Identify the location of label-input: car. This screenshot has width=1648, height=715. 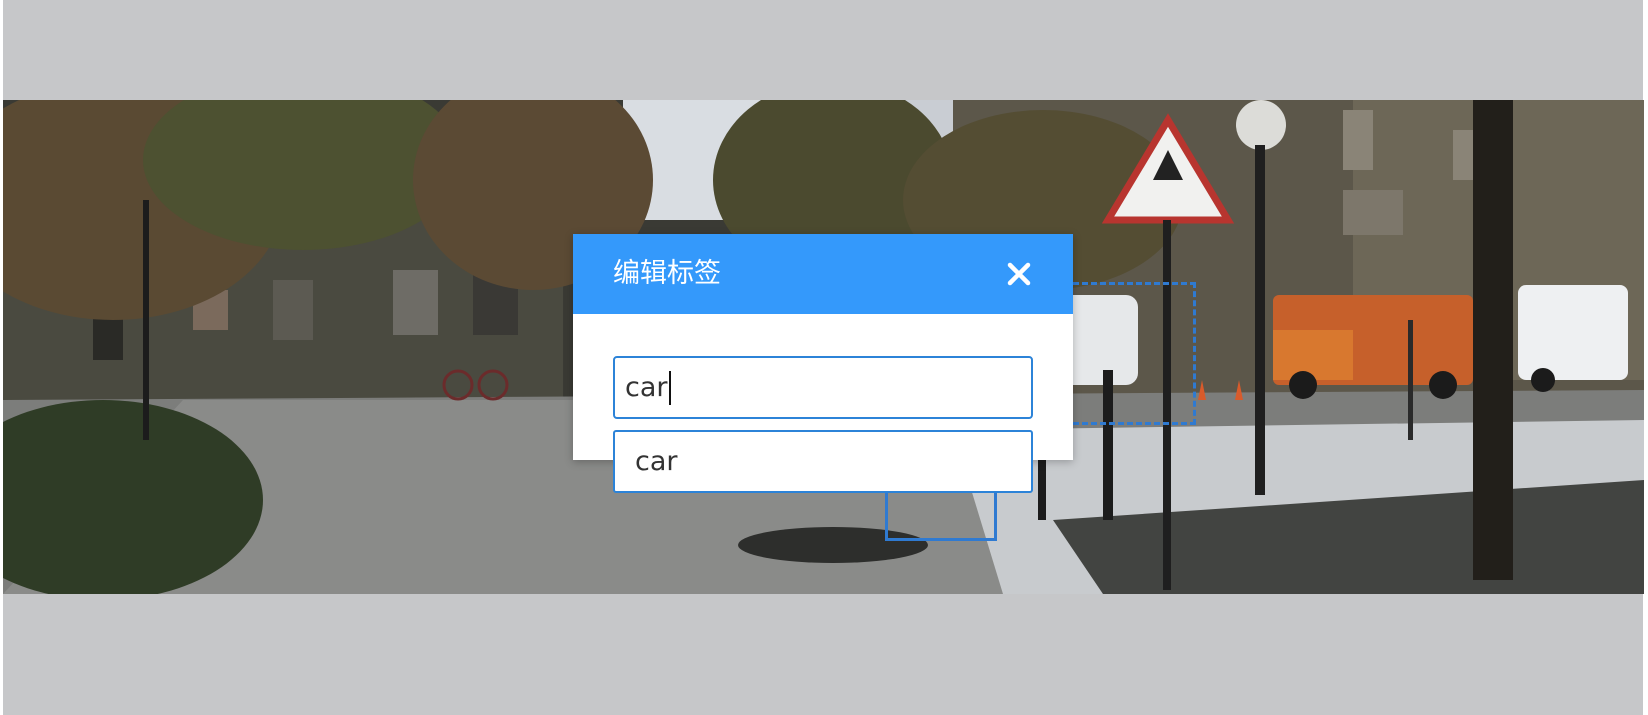
(823, 387).